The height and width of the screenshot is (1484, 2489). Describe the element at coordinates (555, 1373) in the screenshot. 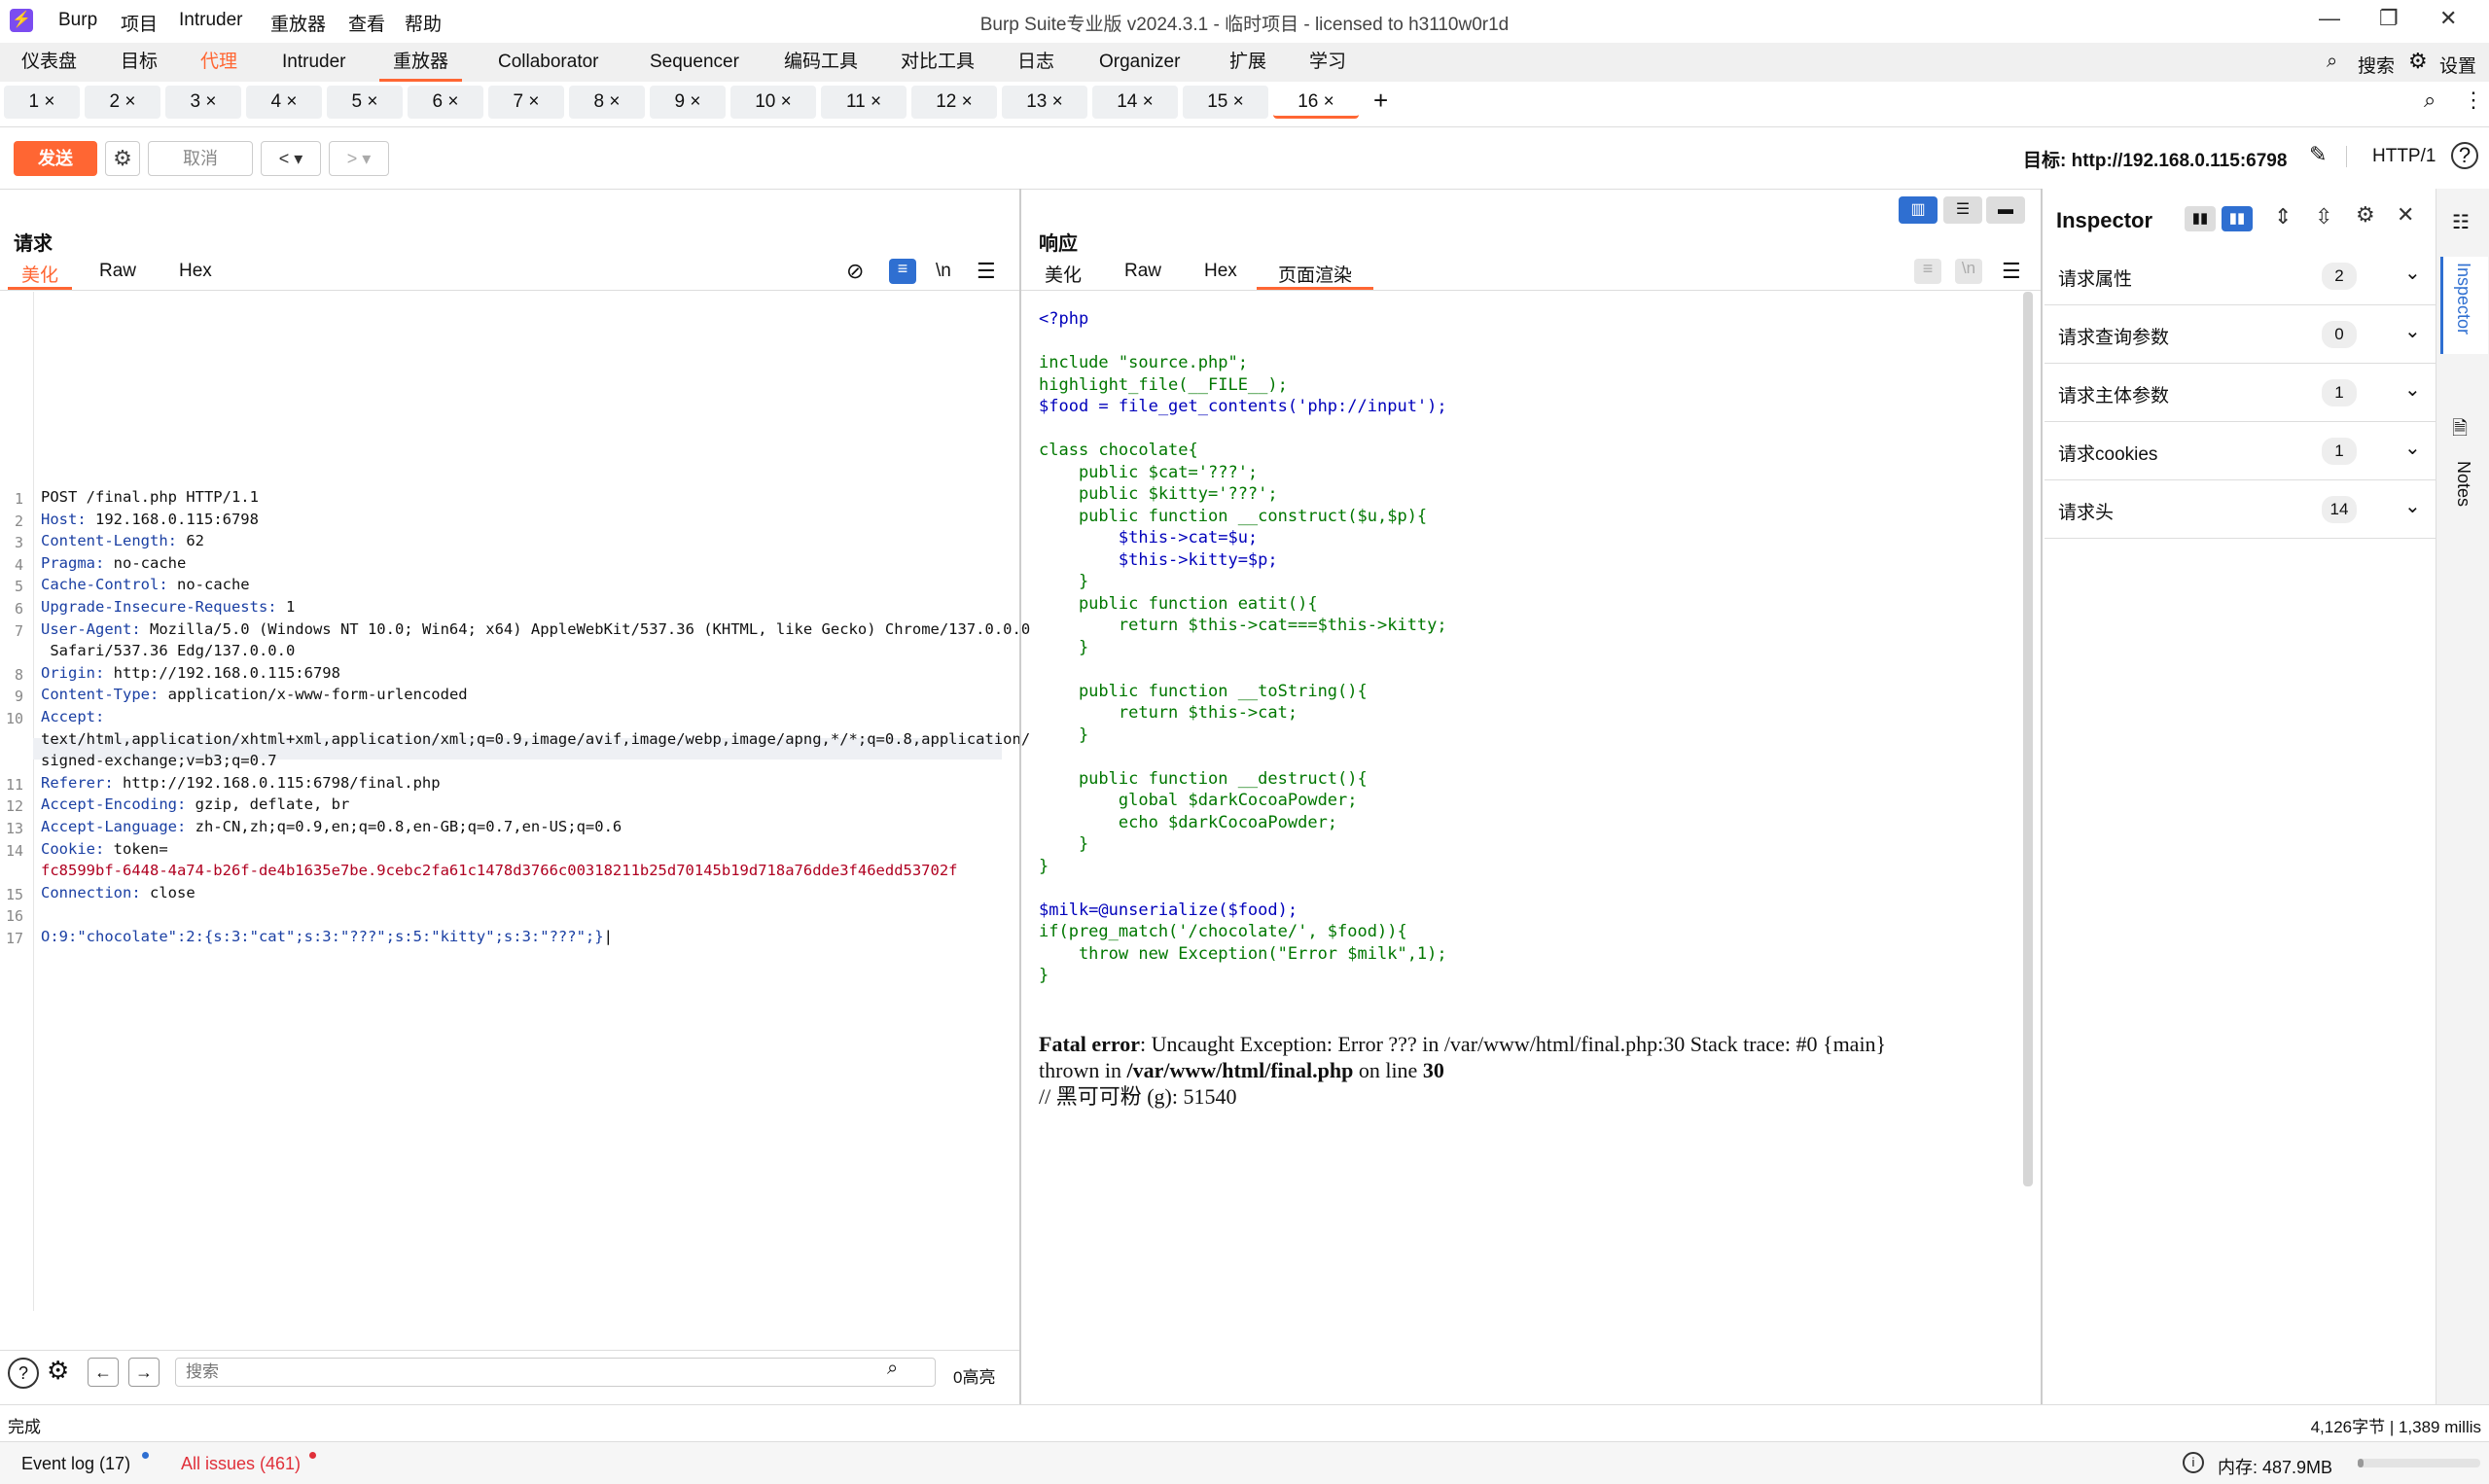

I see `search-input` at that location.